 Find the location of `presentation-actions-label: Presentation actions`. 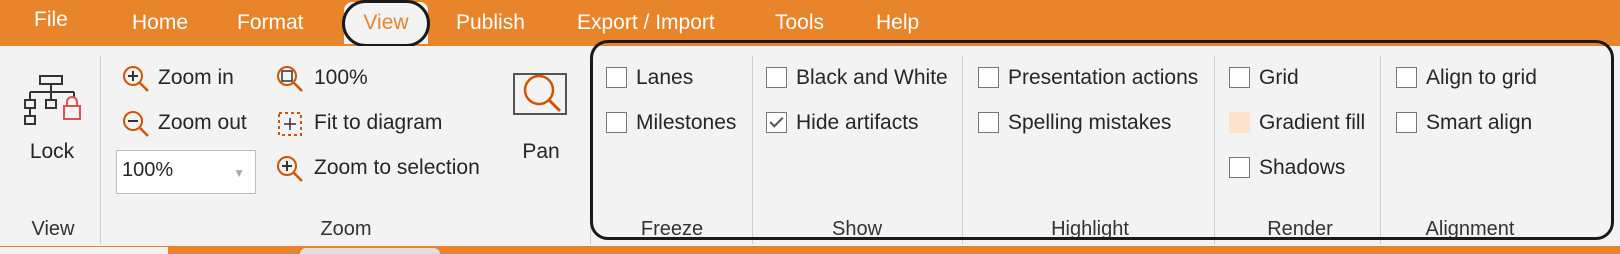

presentation-actions-label: Presentation actions is located at coordinates (1103, 77).